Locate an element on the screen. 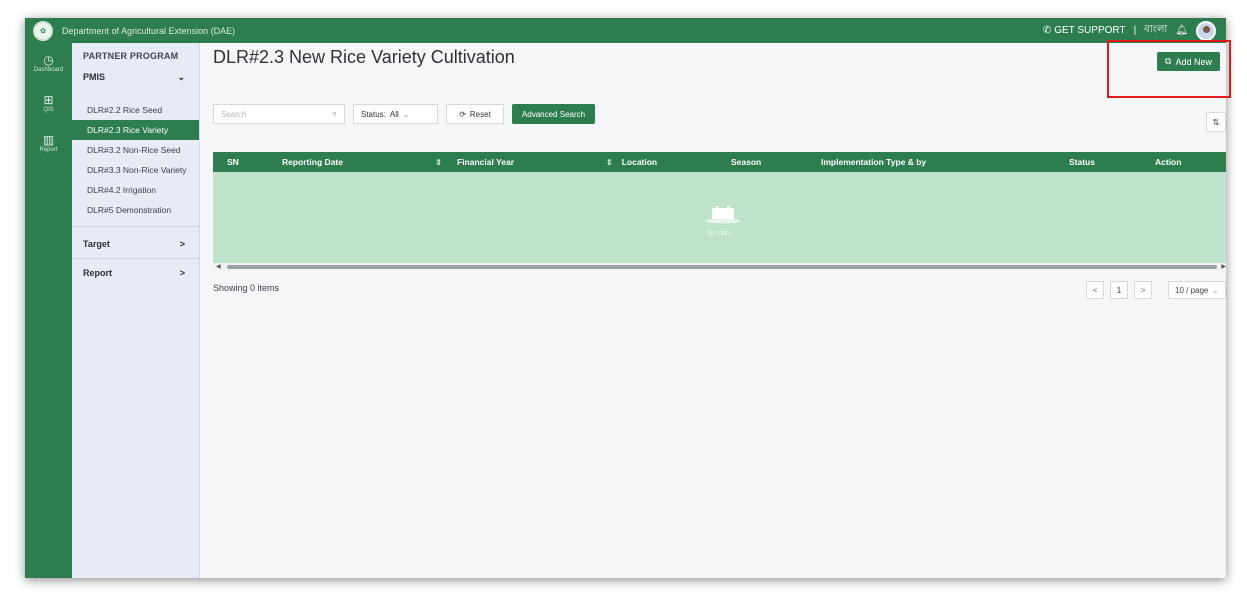 The image size is (1247, 595). advanced-search-button: Advanced Search is located at coordinates (553, 114).